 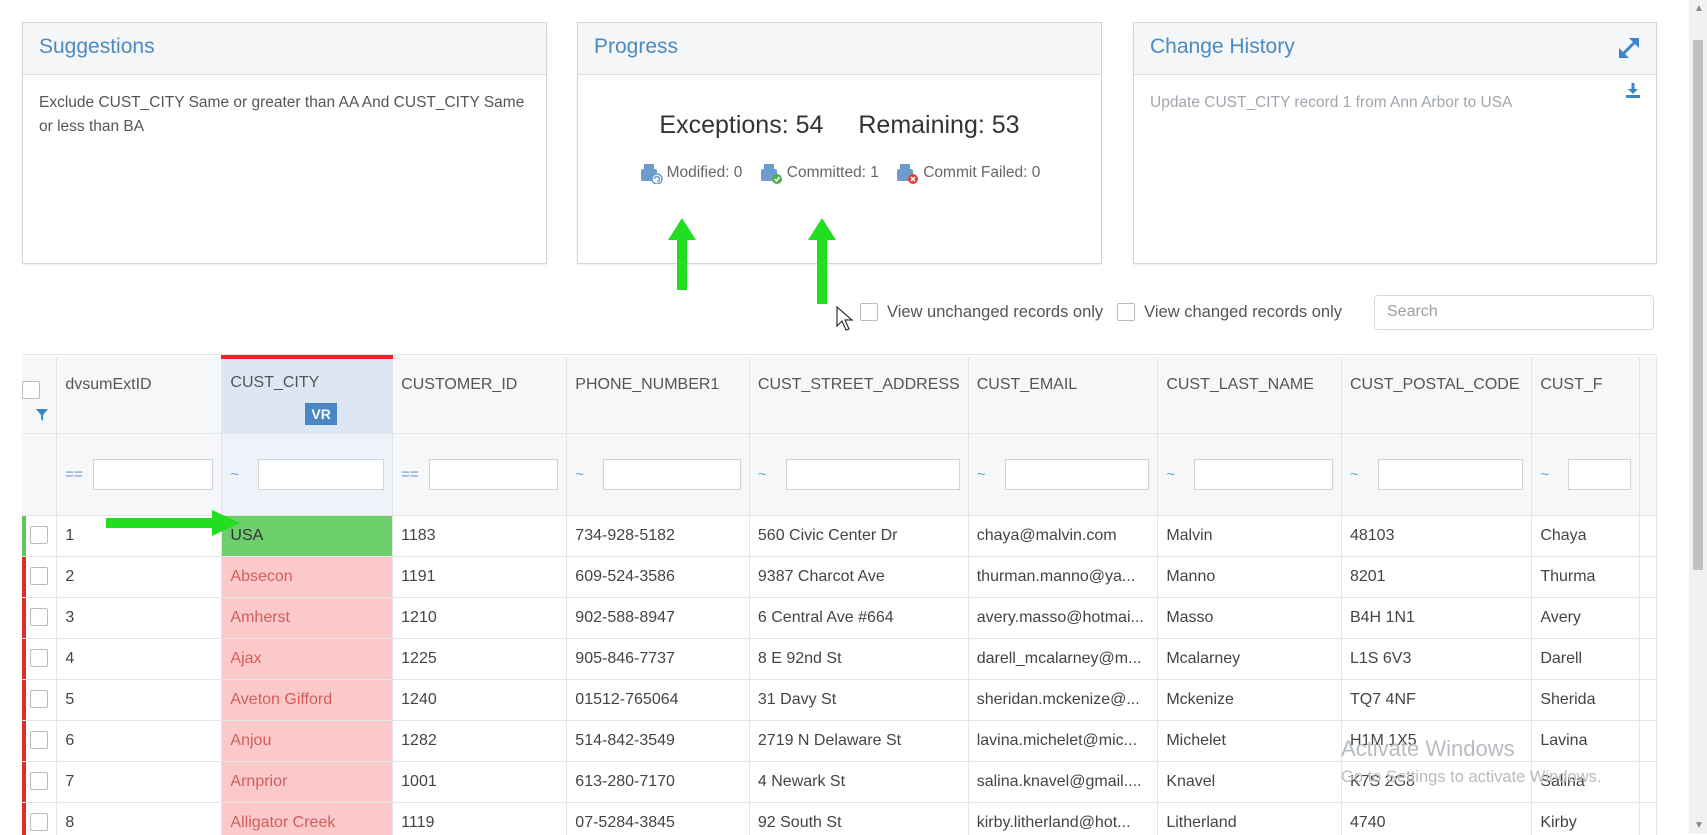 I want to click on scroll-up-icon: ▲, so click(x=1699, y=8).